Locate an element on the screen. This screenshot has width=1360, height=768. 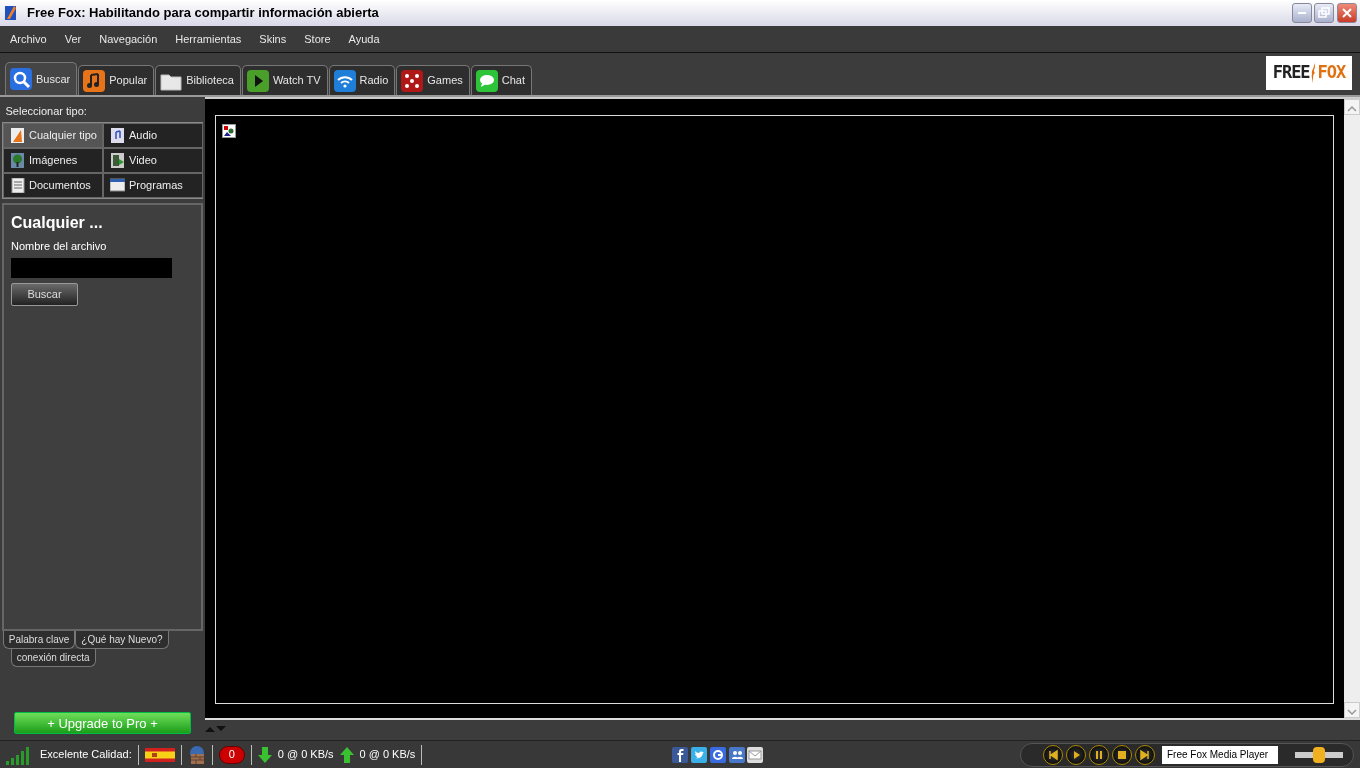
previous-button is located at coordinates (1053, 754).